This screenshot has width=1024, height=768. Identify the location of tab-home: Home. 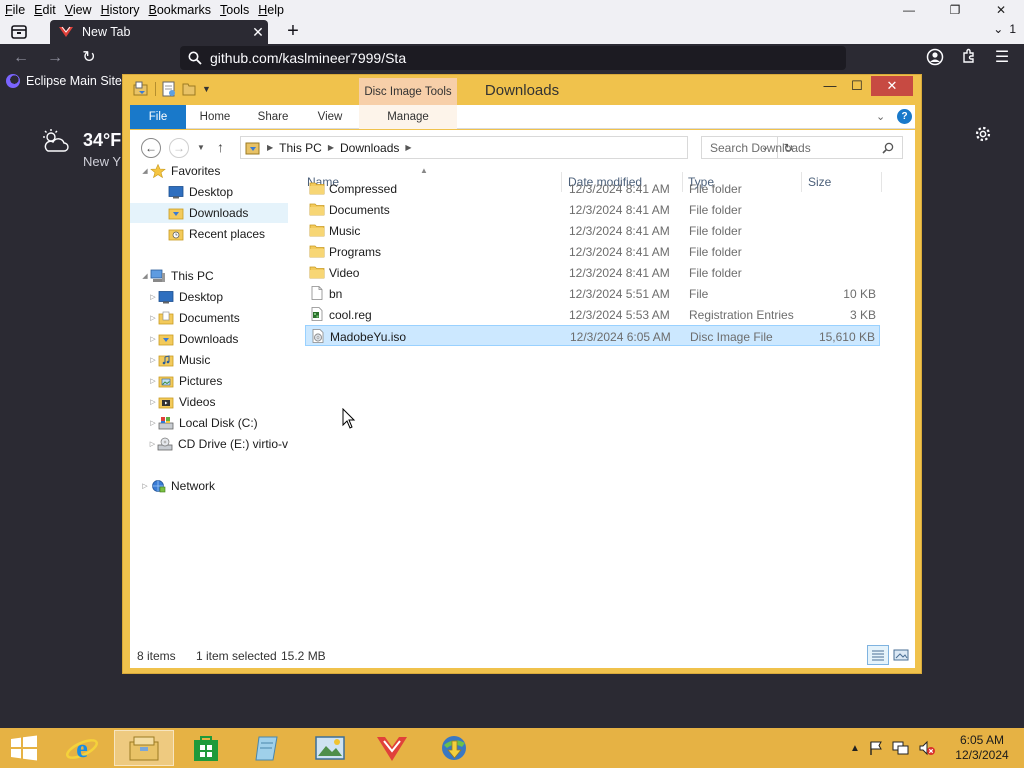
(215, 117).